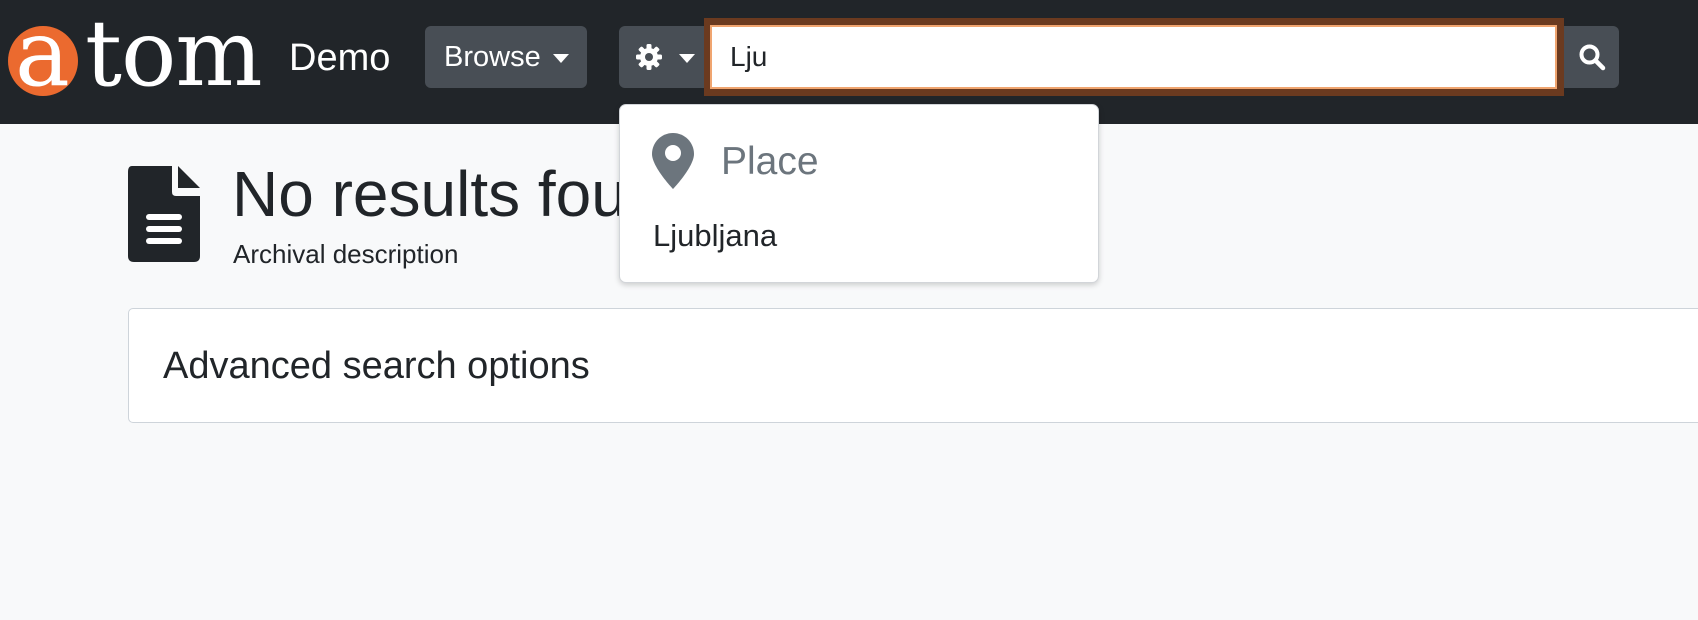 The width and height of the screenshot is (1698, 620). I want to click on page-subtitle: Archival description, so click(346, 254).